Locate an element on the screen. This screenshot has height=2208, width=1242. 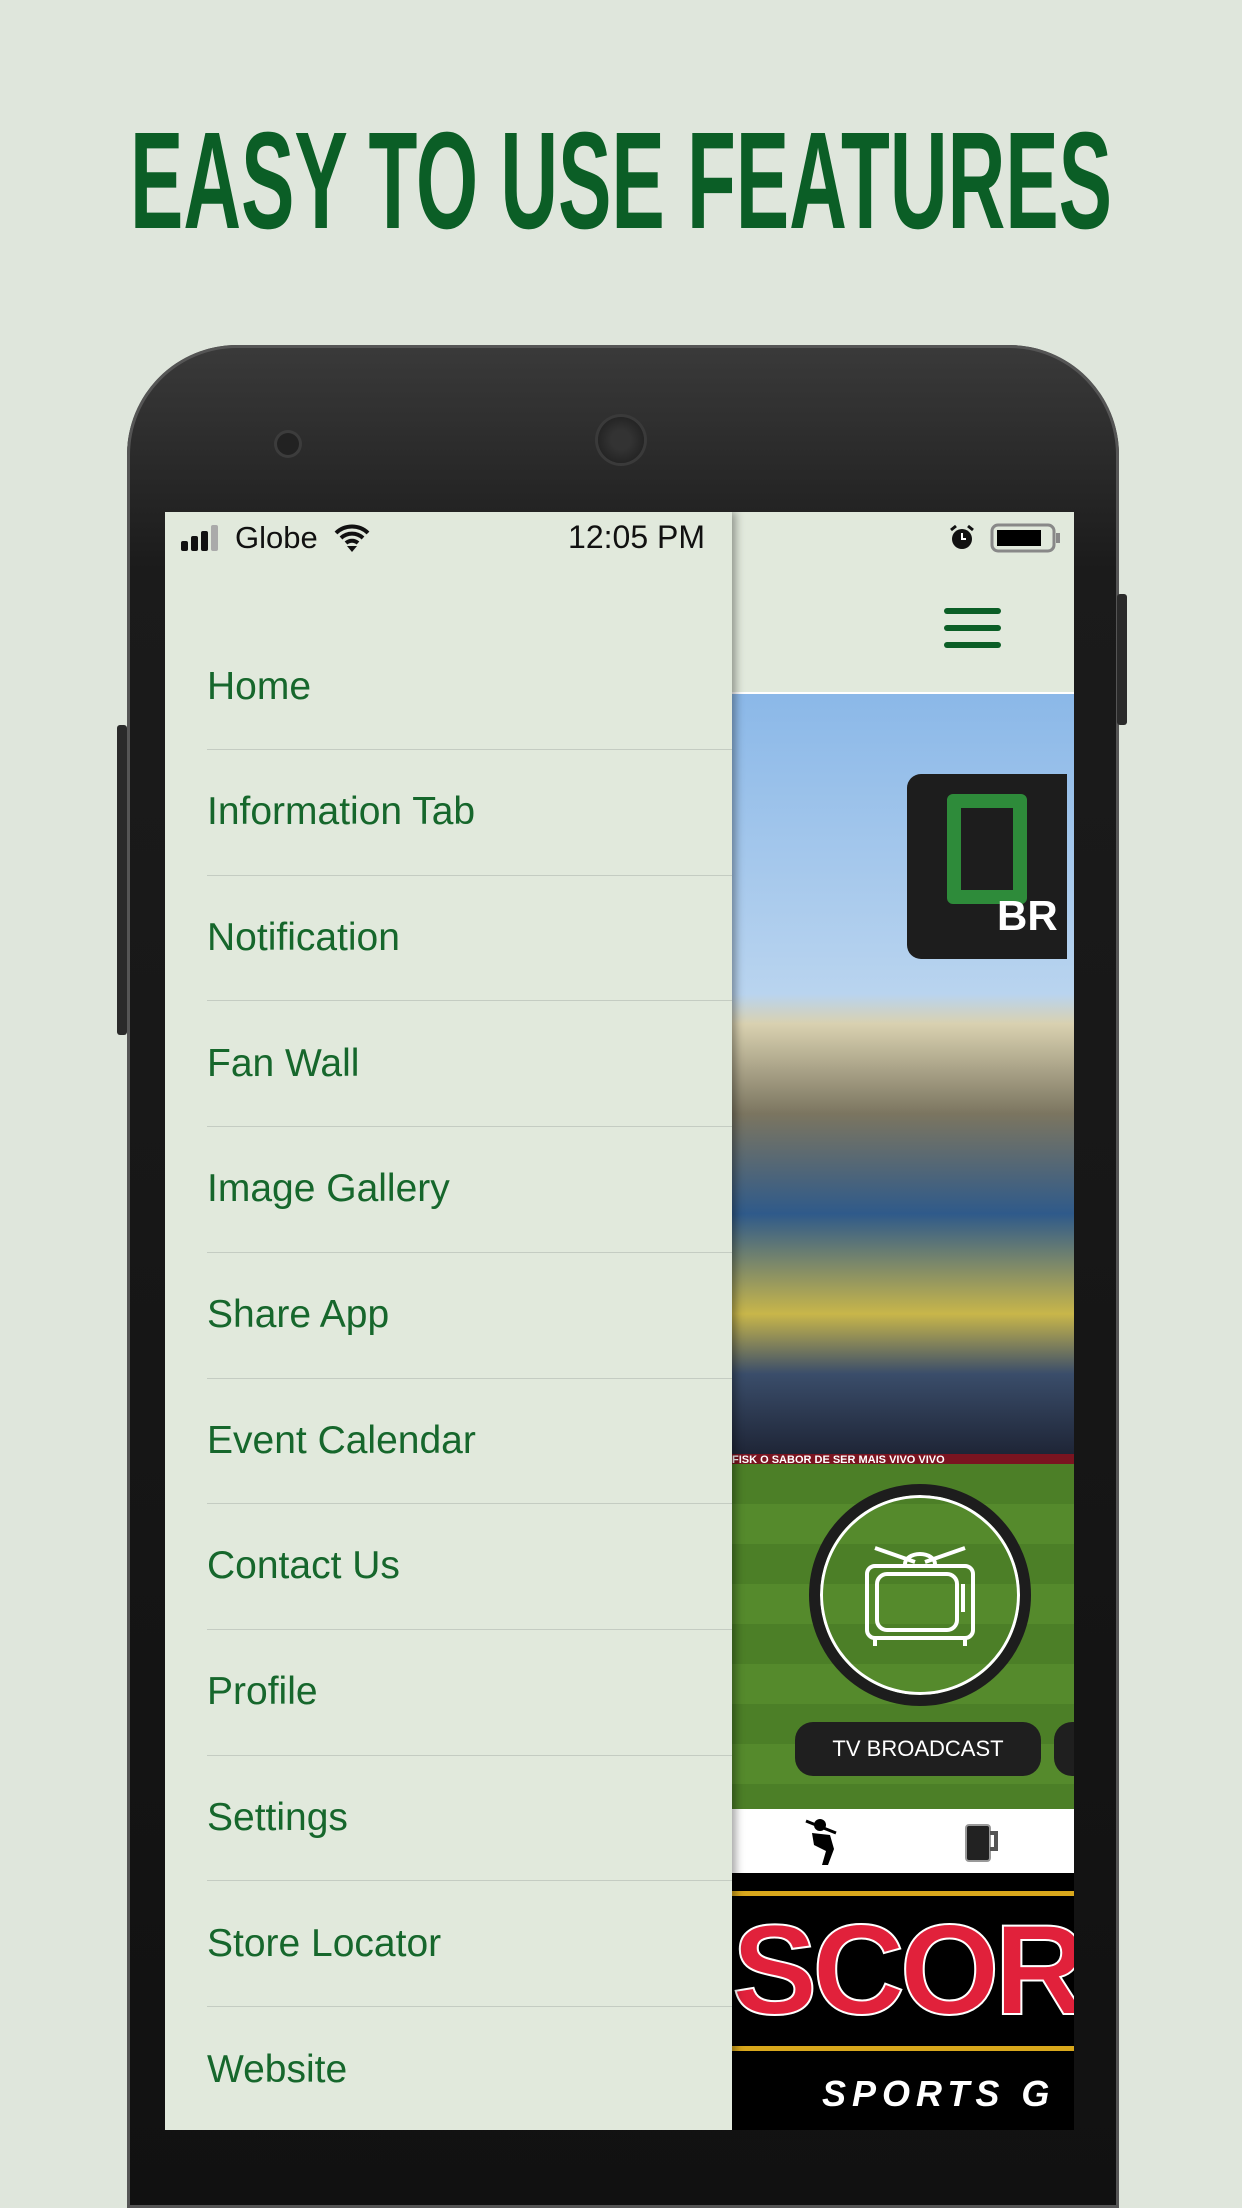
menu-item-label: Home is located at coordinates (259, 686).